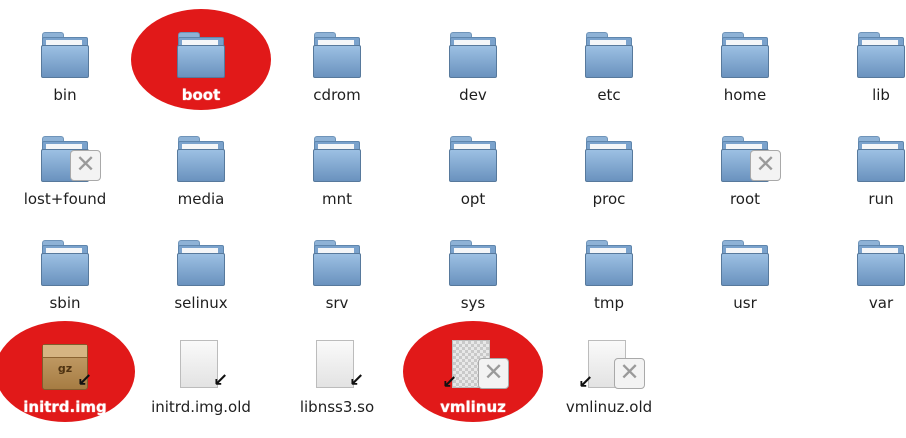 The image size is (906, 438). What do you see at coordinates (201, 303) in the screenshot?
I see `file-label: selinux` at bounding box center [201, 303].